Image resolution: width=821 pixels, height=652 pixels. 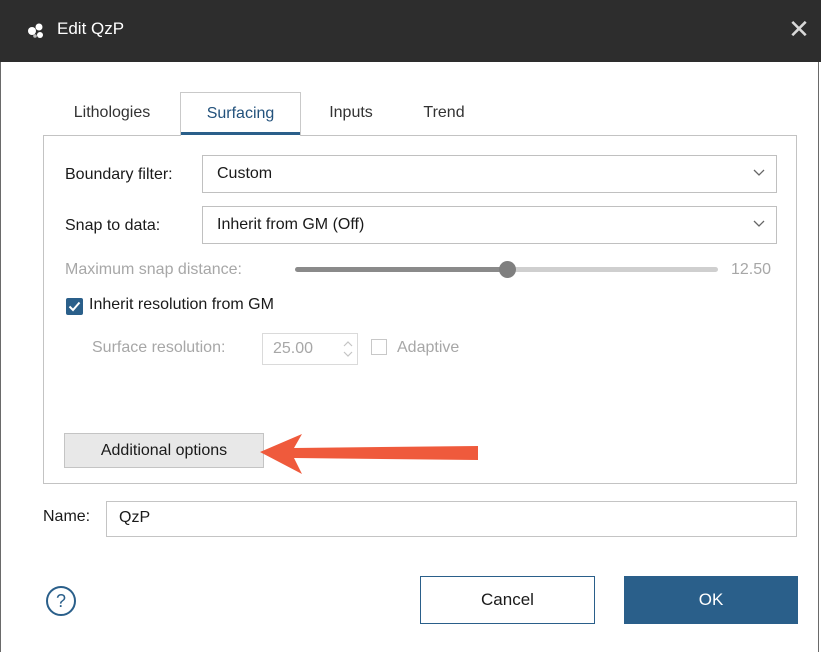 I want to click on max-snap-distance-label: Maximum snap distance:, so click(x=153, y=269).